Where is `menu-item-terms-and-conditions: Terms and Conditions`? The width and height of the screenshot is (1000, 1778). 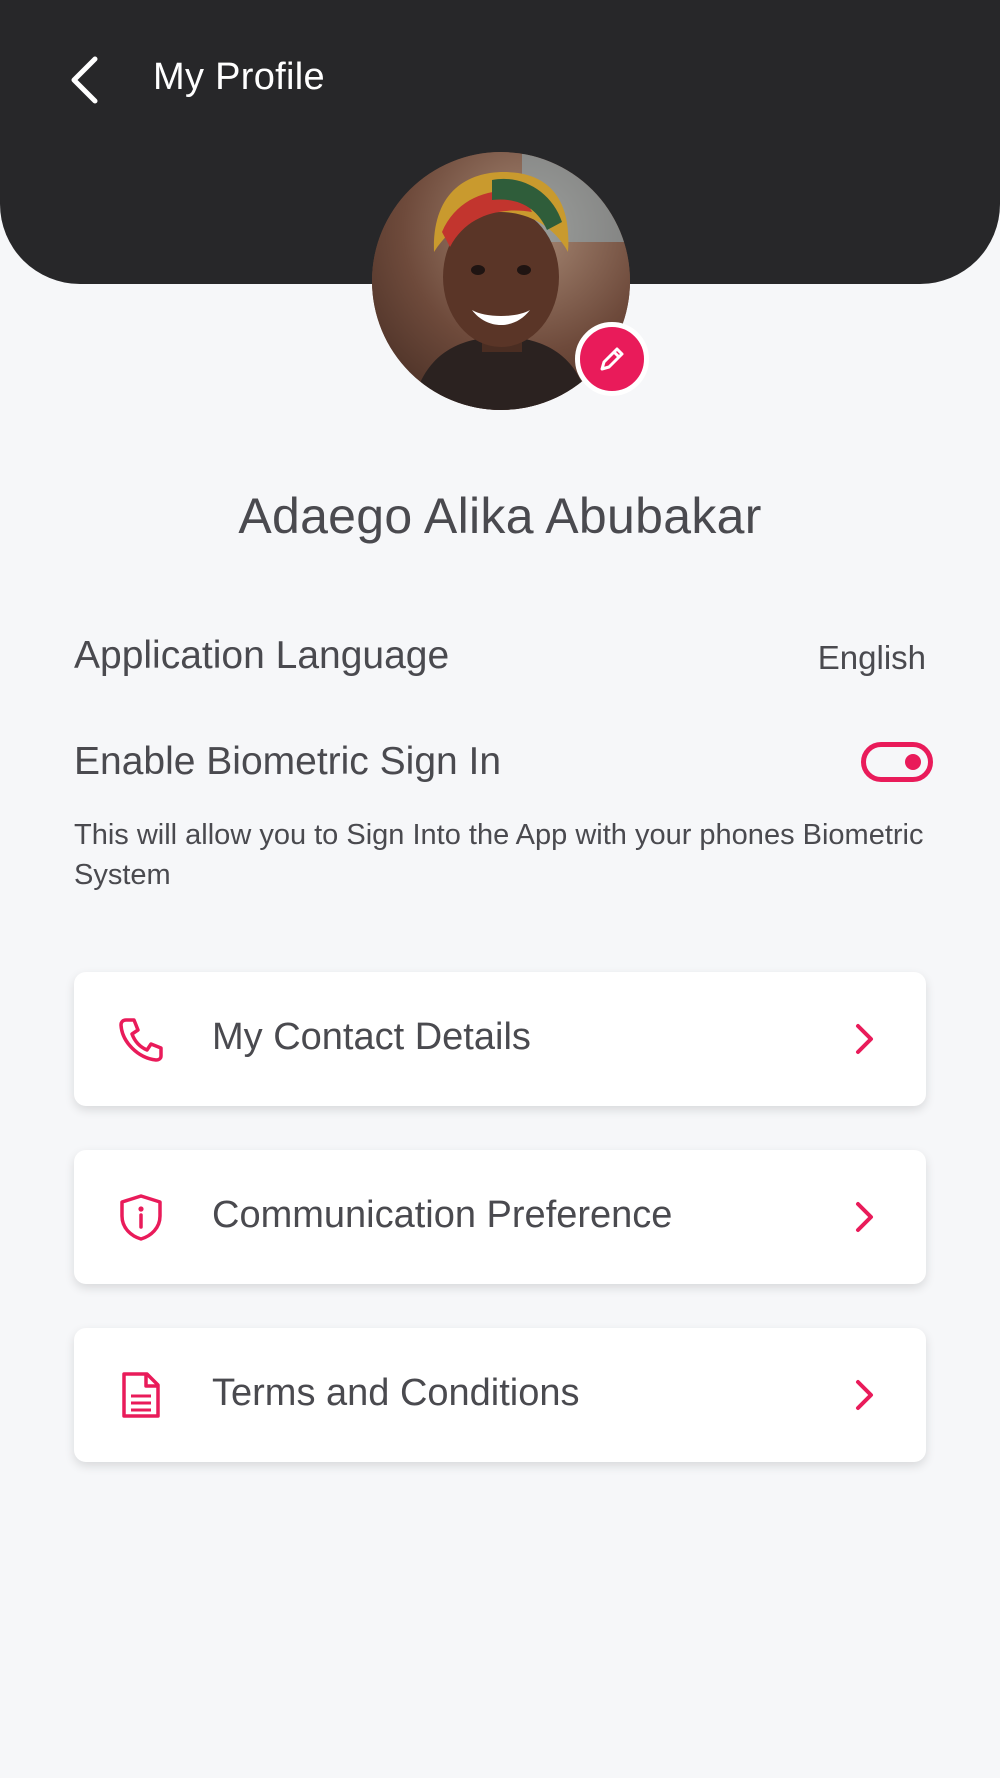
menu-item-terms-and-conditions: Terms and Conditions is located at coordinates (500, 1395).